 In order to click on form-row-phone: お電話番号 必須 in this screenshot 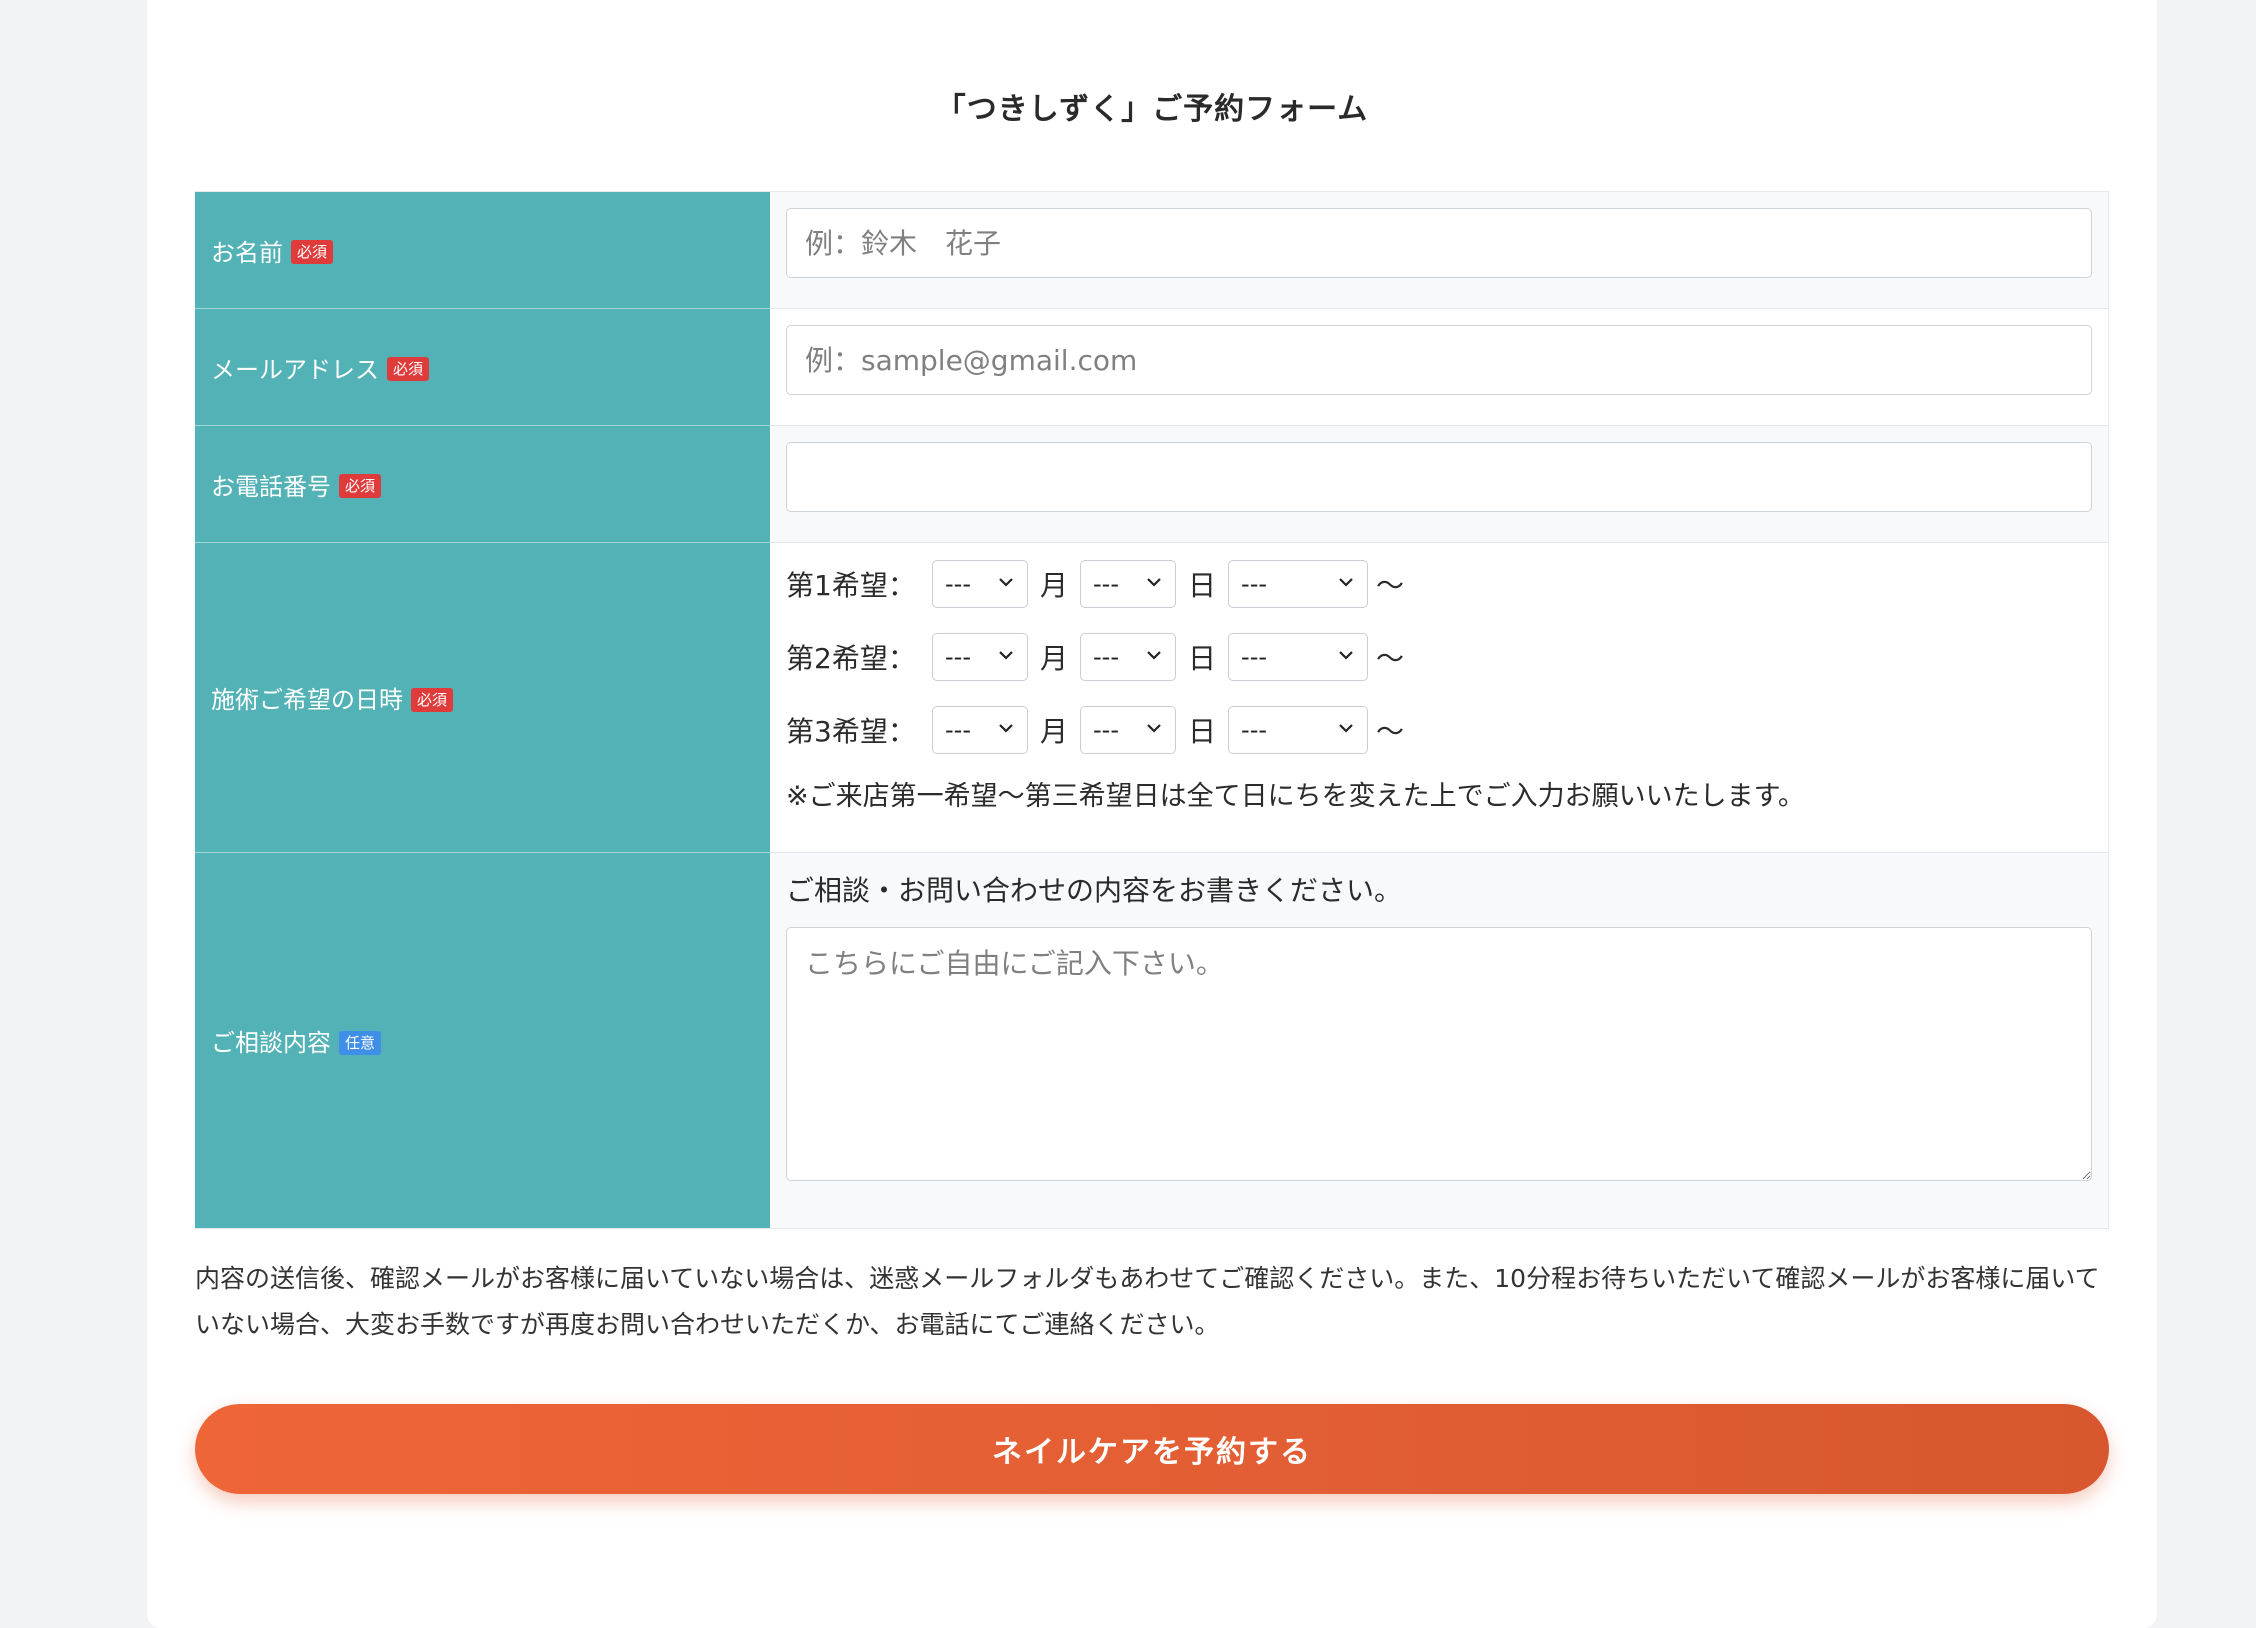, I will do `click(1152, 484)`.